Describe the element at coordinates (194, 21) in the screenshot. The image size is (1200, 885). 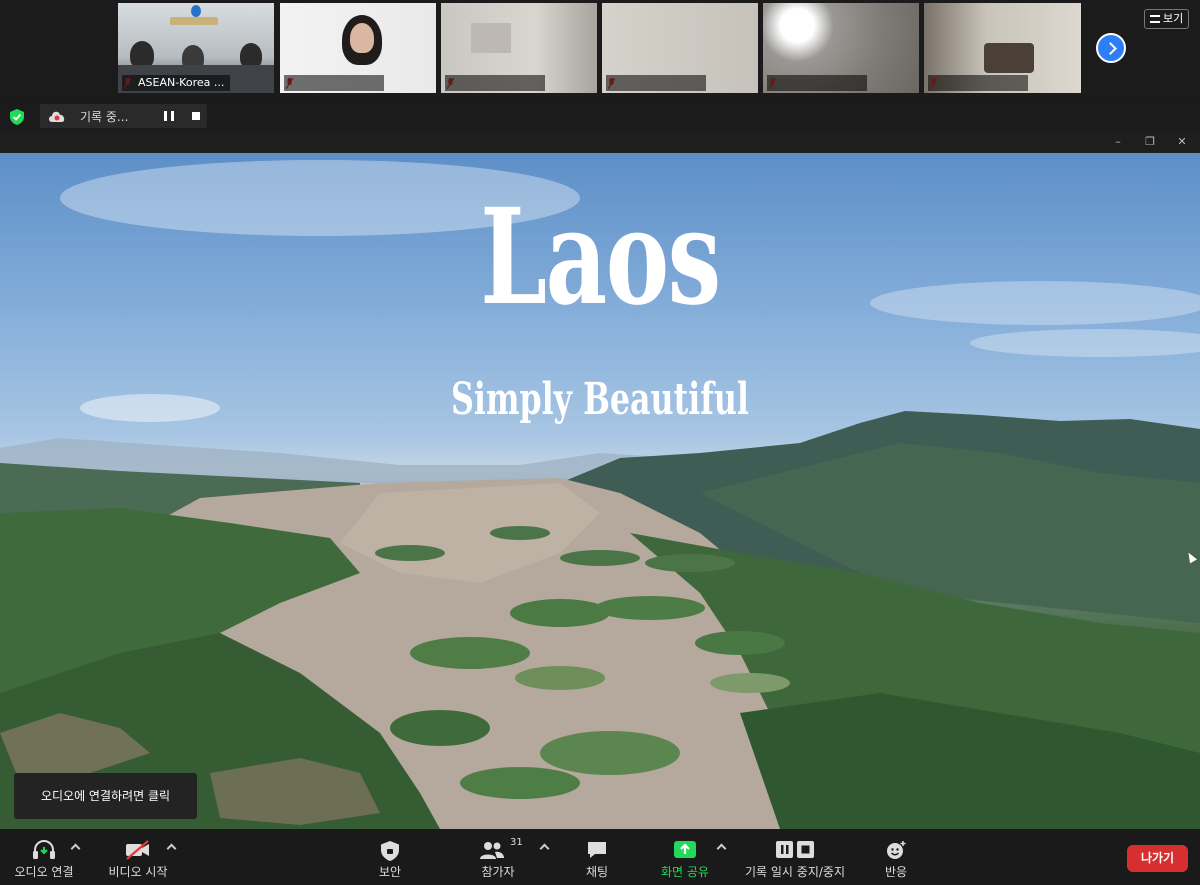
I see `background-sign` at that location.